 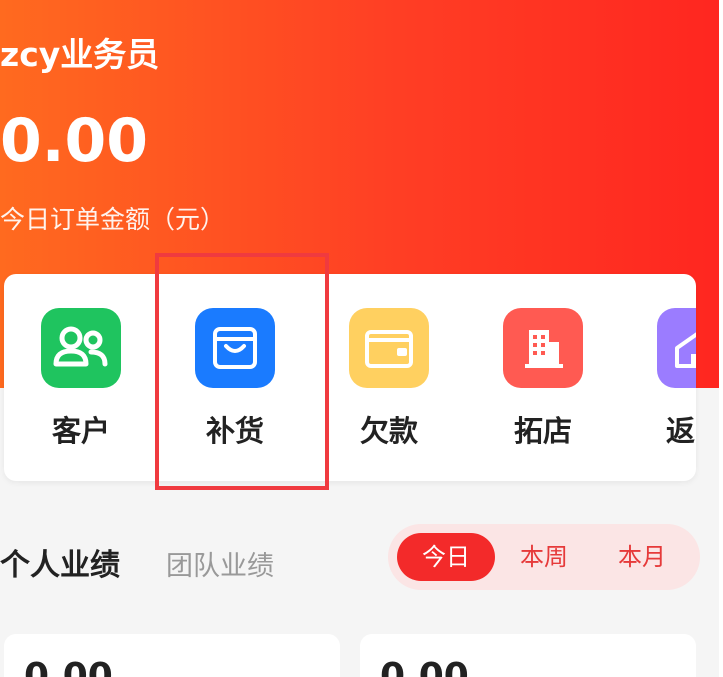 I want to click on period-week-button: 本周, so click(x=544, y=557).